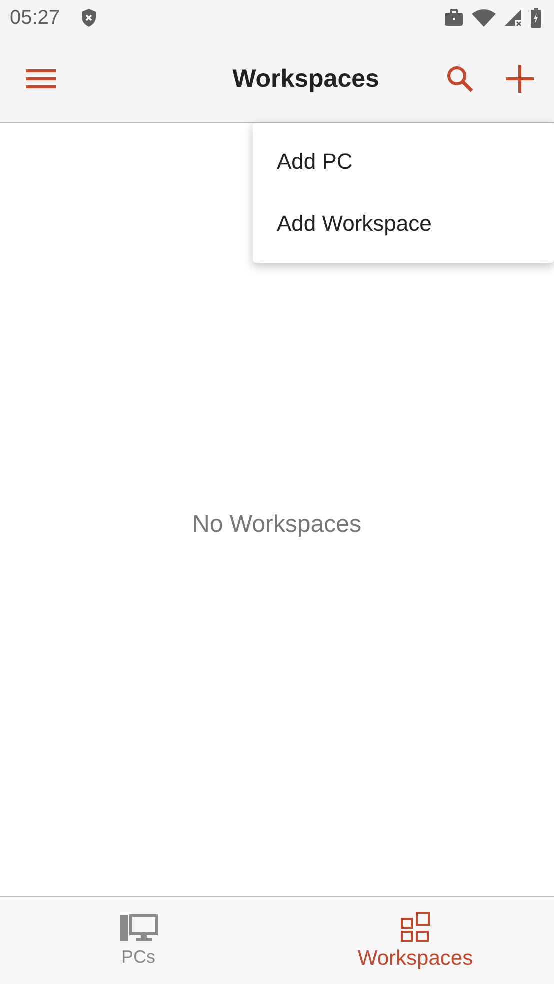  What do you see at coordinates (454, 18) in the screenshot?
I see `briefcase-icon` at bounding box center [454, 18].